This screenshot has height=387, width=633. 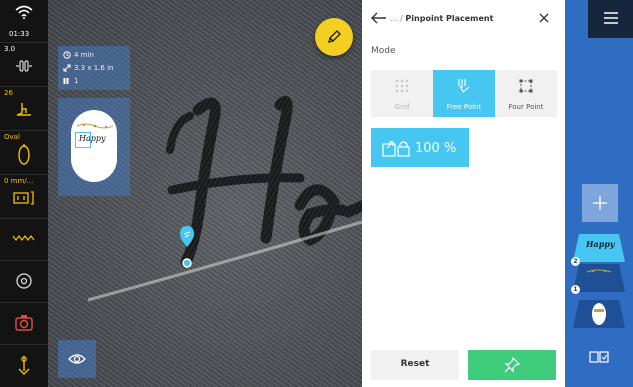 What do you see at coordinates (379, 18) in the screenshot?
I see `arrow-left-icon` at bounding box center [379, 18].